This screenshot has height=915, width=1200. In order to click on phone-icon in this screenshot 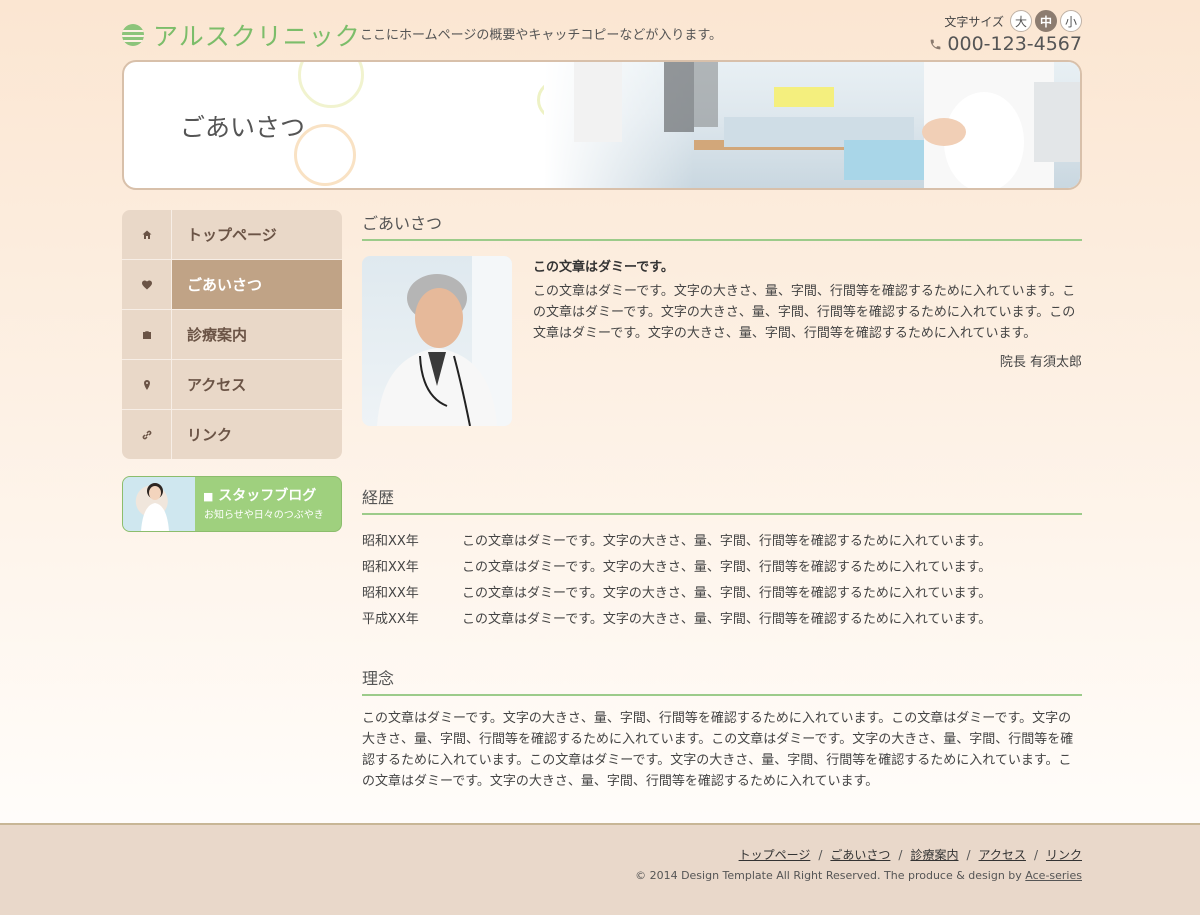, I will do `click(936, 44)`.